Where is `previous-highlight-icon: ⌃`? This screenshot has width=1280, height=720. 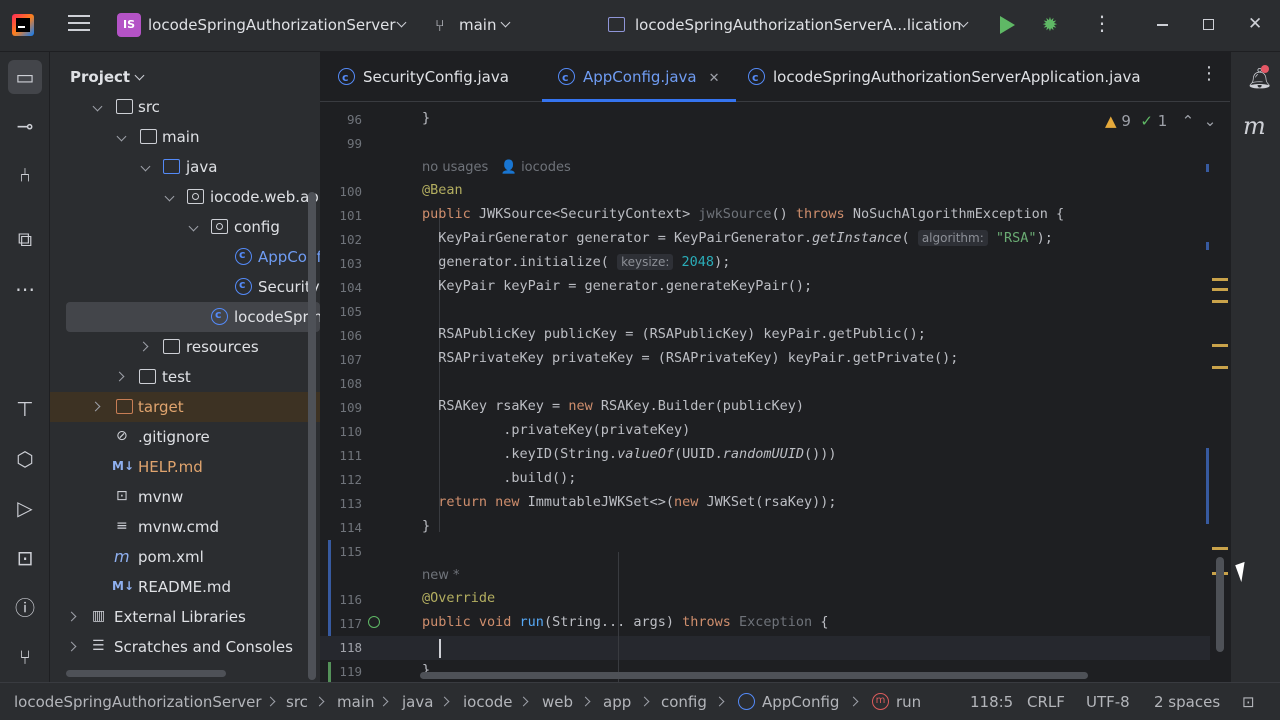
previous-highlight-icon: ⌃ is located at coordinates (1188, 121).